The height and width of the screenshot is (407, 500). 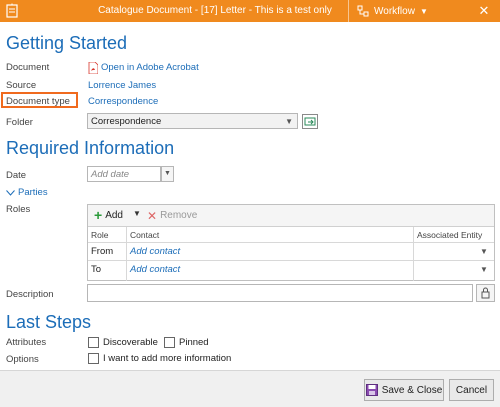 What do you see at coordinates (26, 342) in the screenshot?
I see `attributes-label: Attributes` at bounding box center [26, 342].